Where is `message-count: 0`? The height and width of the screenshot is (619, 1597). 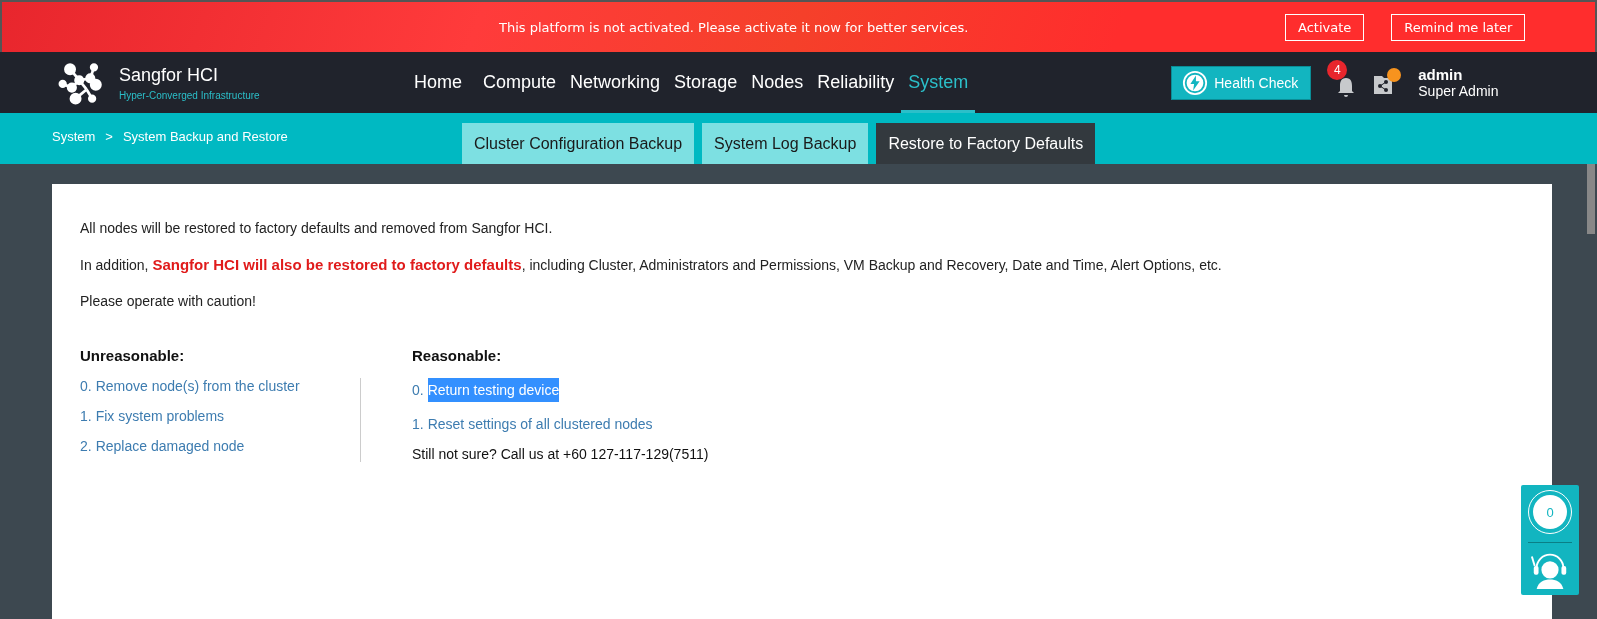 message-count: 0 is located at coordinates (1550, 512).